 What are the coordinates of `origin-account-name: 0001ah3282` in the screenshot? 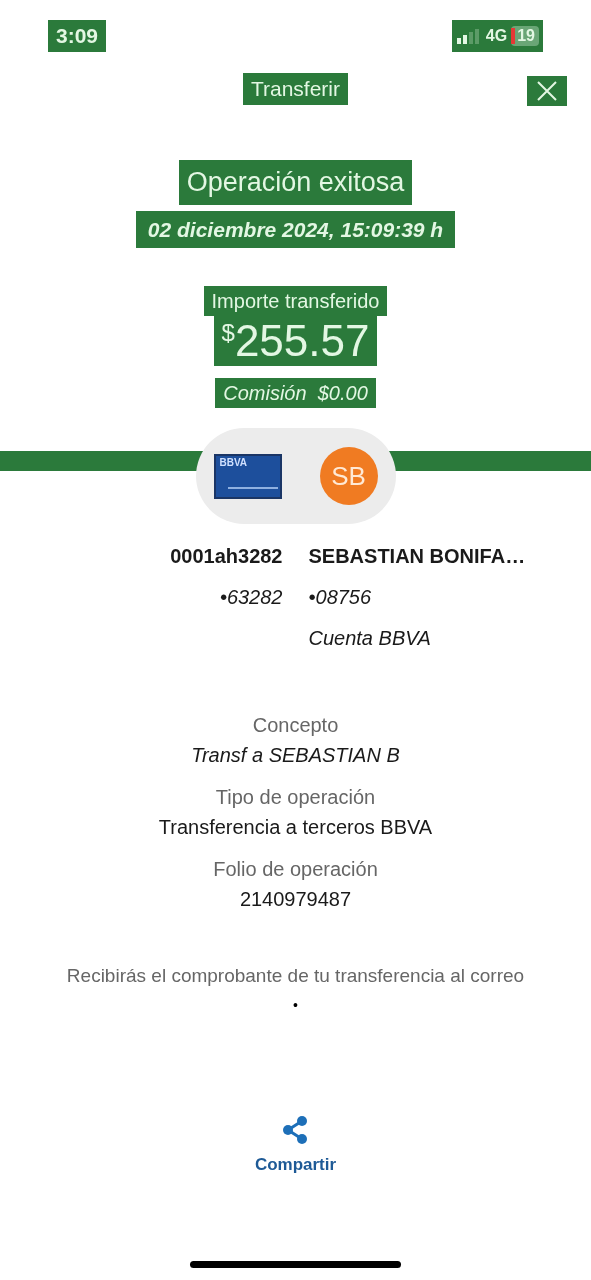 It's located at (226, 556).